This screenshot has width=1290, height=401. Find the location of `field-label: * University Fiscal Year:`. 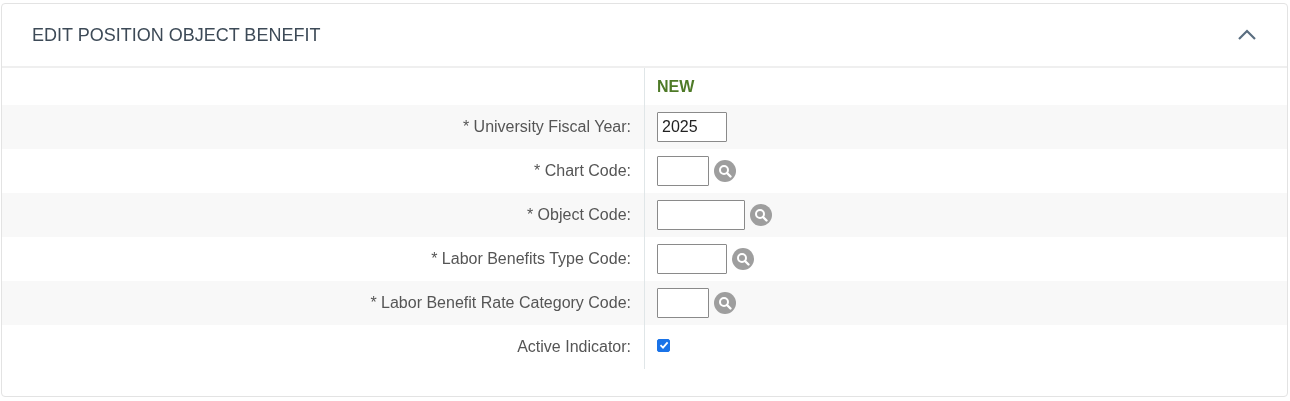

field-label: * University Fiscal Year: is located at coordinates (546, 127).